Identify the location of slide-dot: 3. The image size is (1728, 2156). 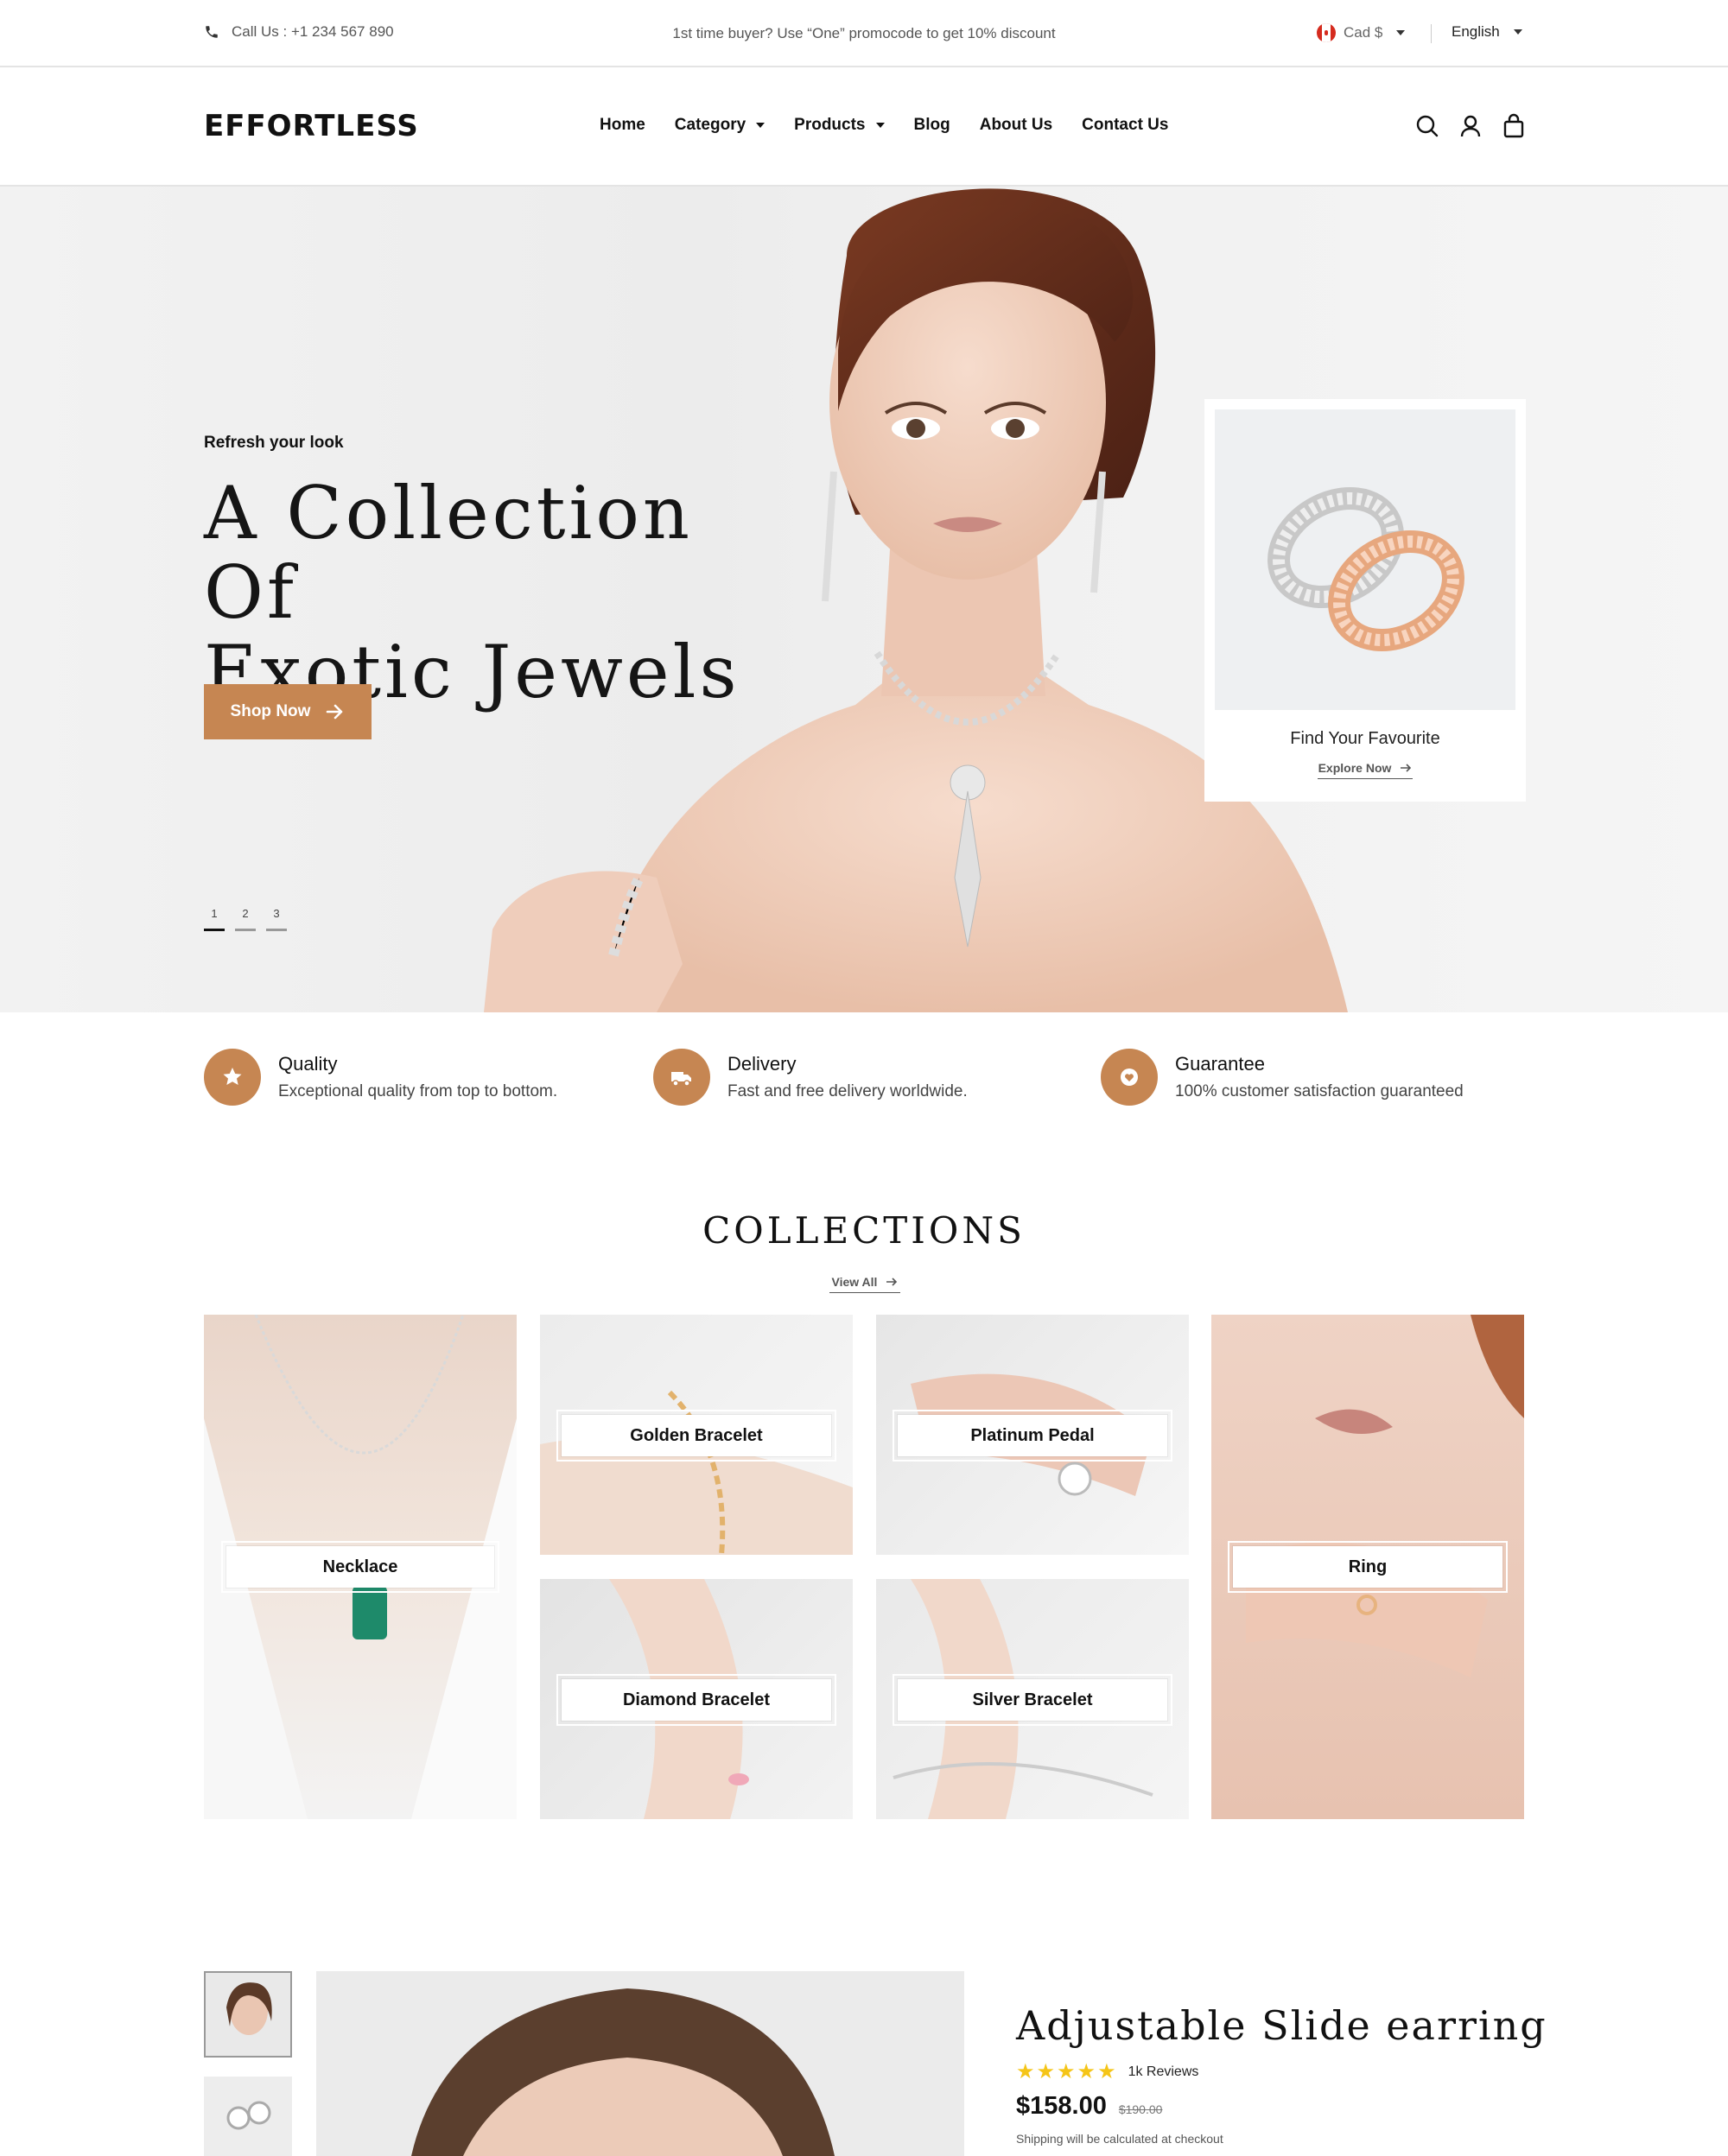
(276, 919).